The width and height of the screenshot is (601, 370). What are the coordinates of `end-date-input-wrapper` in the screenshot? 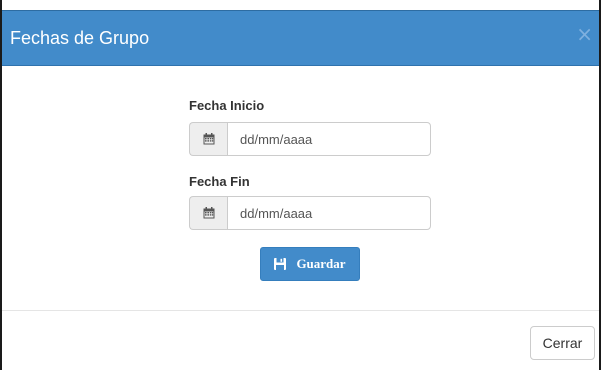 It's located at (310, 213).